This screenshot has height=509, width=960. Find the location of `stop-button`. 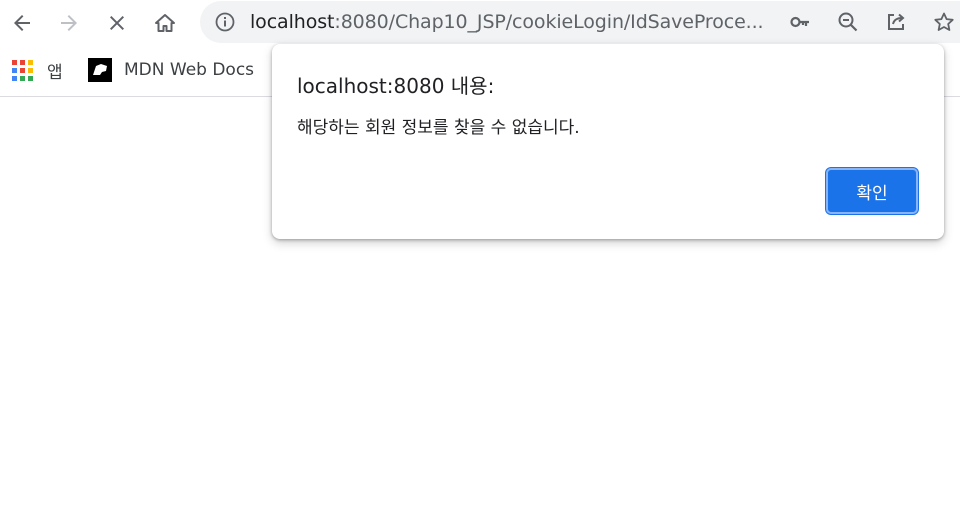

stop-button is located at coordinates (117, 23).